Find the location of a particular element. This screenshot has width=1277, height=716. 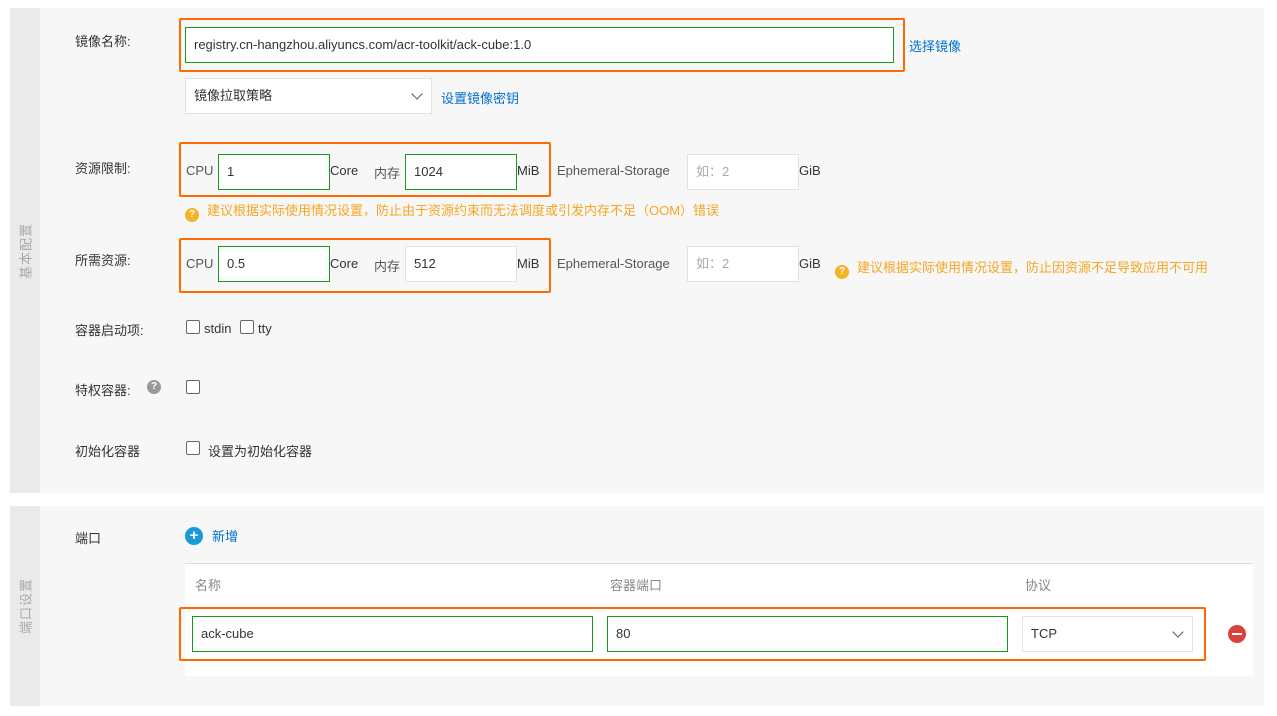

privileged-label: 特权容器: is located at coordinates (103, 390).